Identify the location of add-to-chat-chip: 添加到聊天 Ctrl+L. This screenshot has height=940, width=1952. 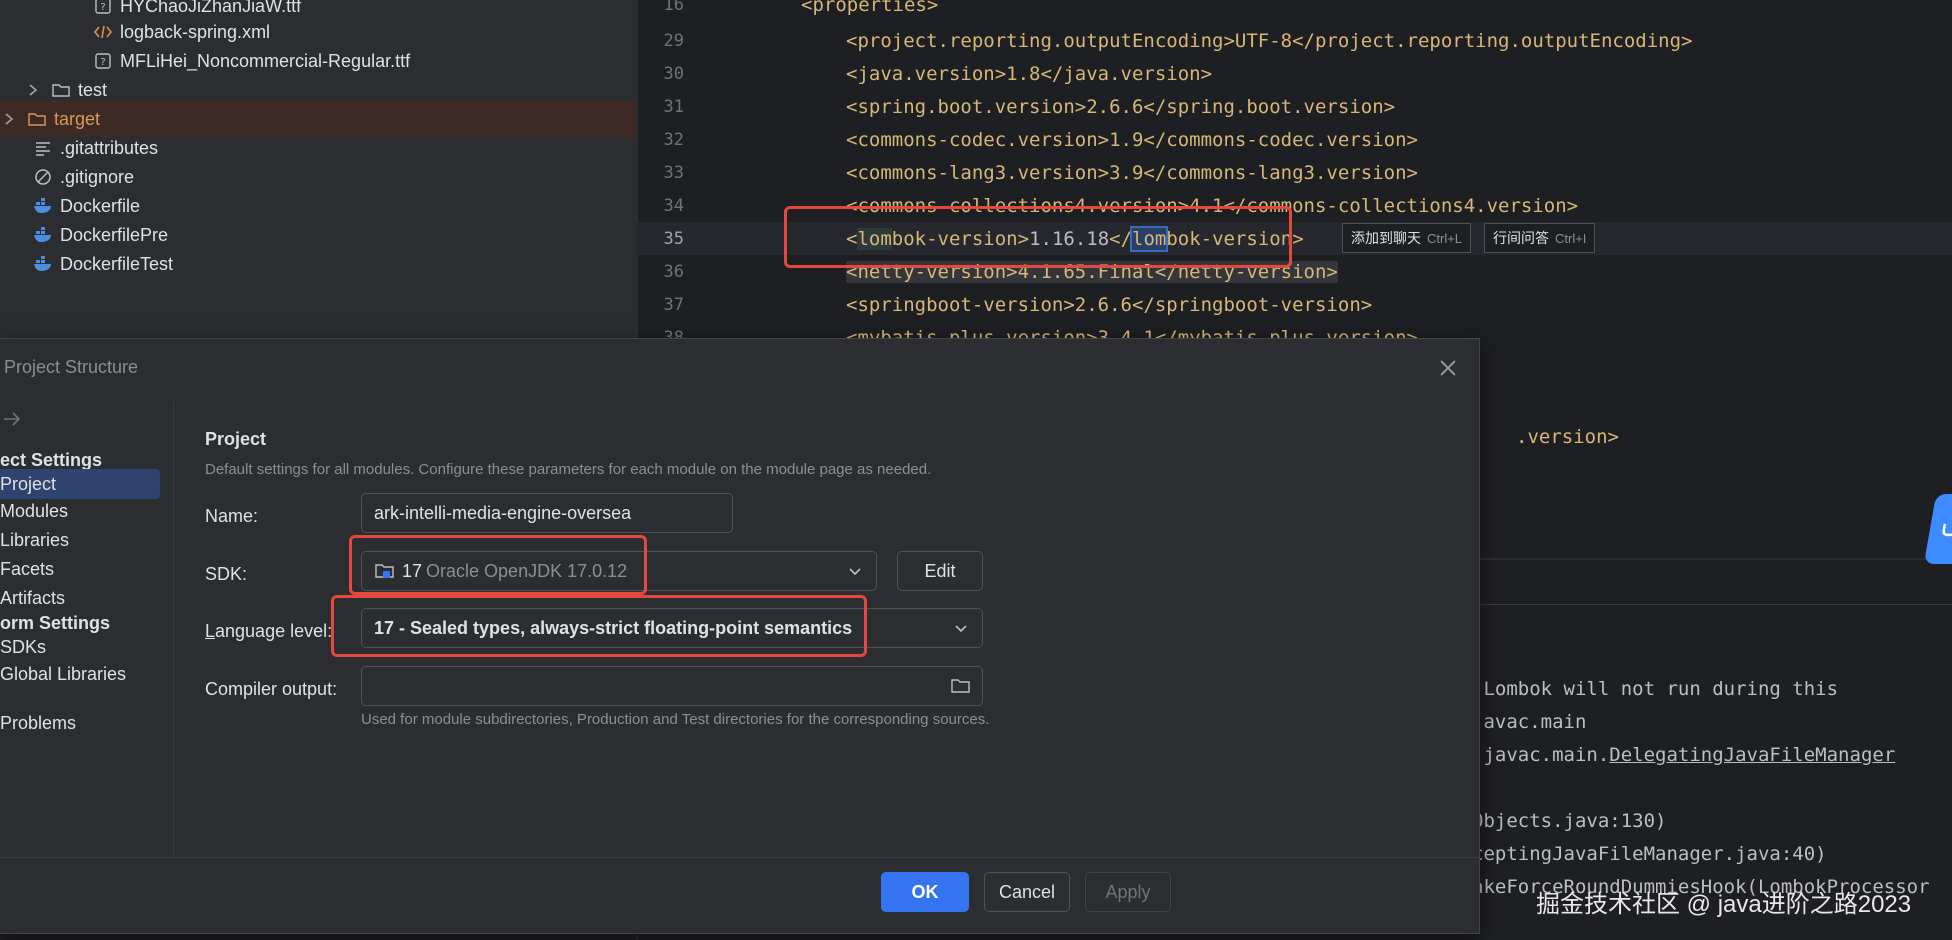
(1407, 238).